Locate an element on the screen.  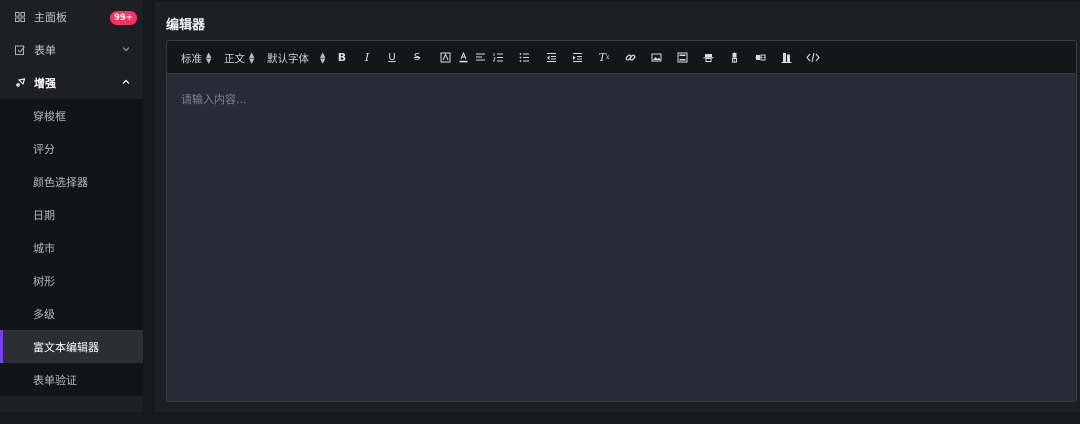
strike-icon: S is located at coordinates (417, 57).